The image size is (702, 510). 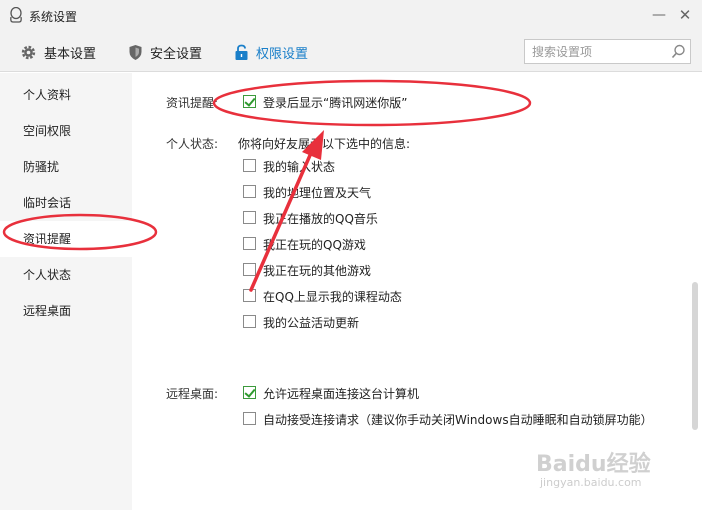 I want to click on status-charity-option-label: 我的公益活动更新, so click(x=311, y=322).